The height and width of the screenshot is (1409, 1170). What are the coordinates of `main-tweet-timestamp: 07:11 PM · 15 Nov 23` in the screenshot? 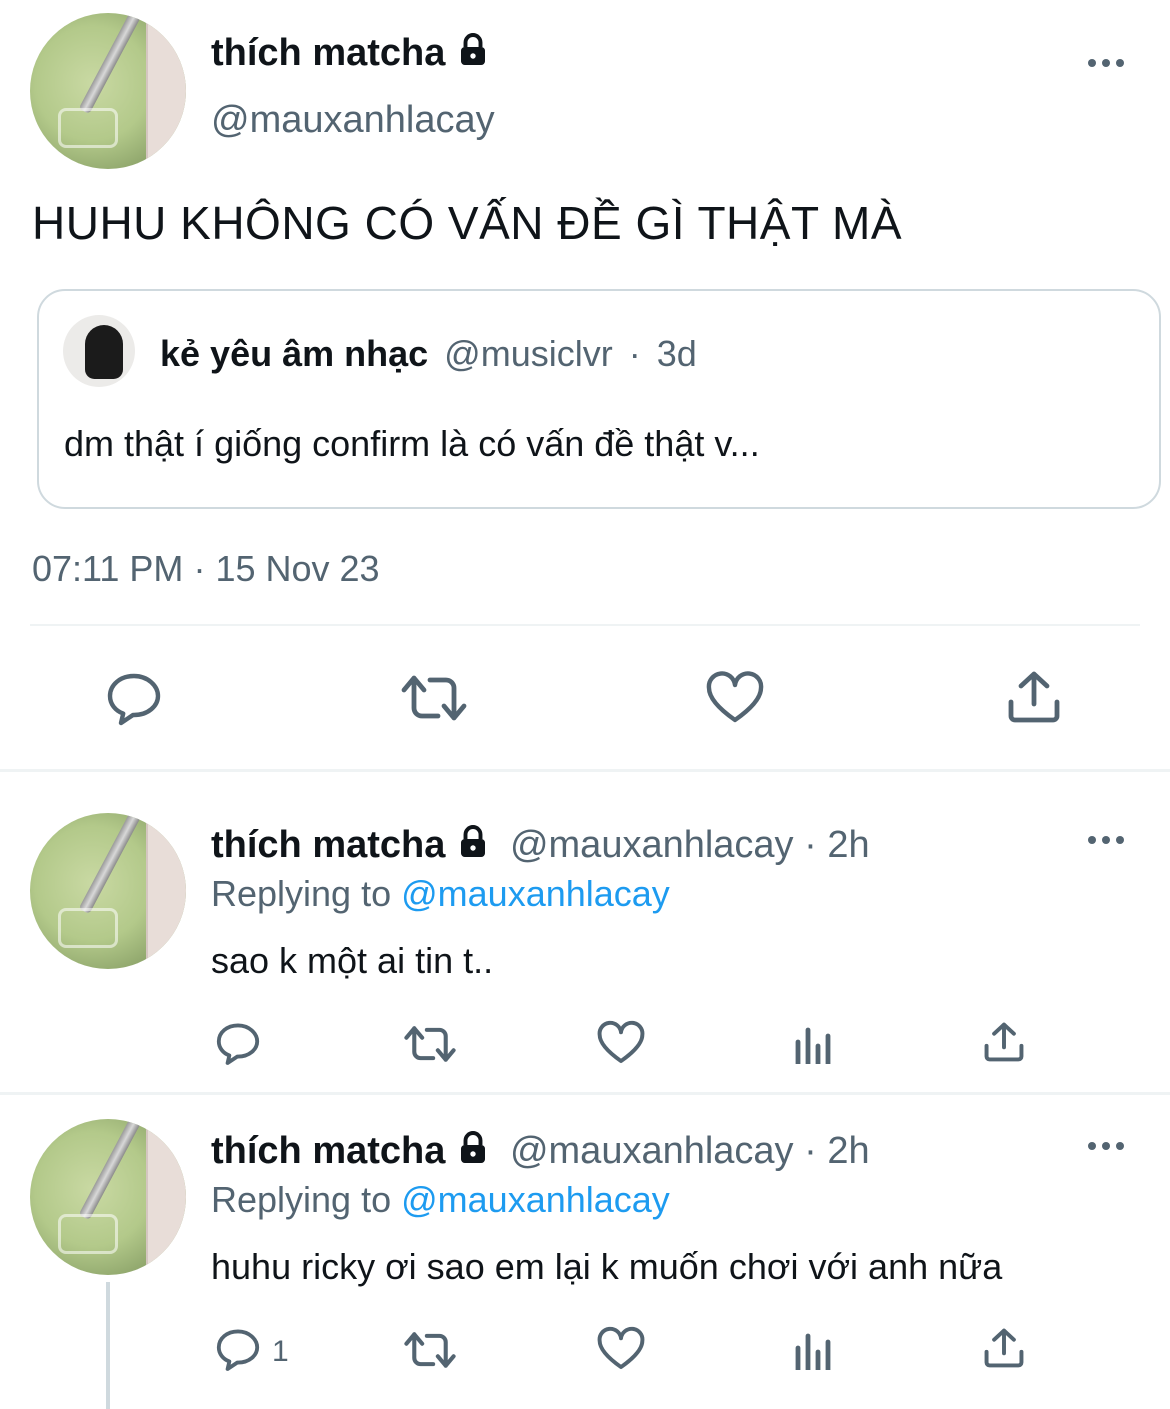 It's located at (206, 569).